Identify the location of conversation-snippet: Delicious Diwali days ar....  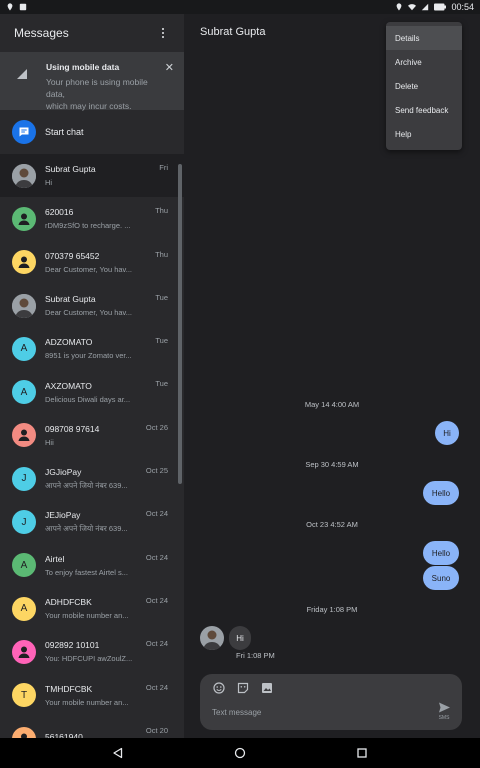
(88, 399).